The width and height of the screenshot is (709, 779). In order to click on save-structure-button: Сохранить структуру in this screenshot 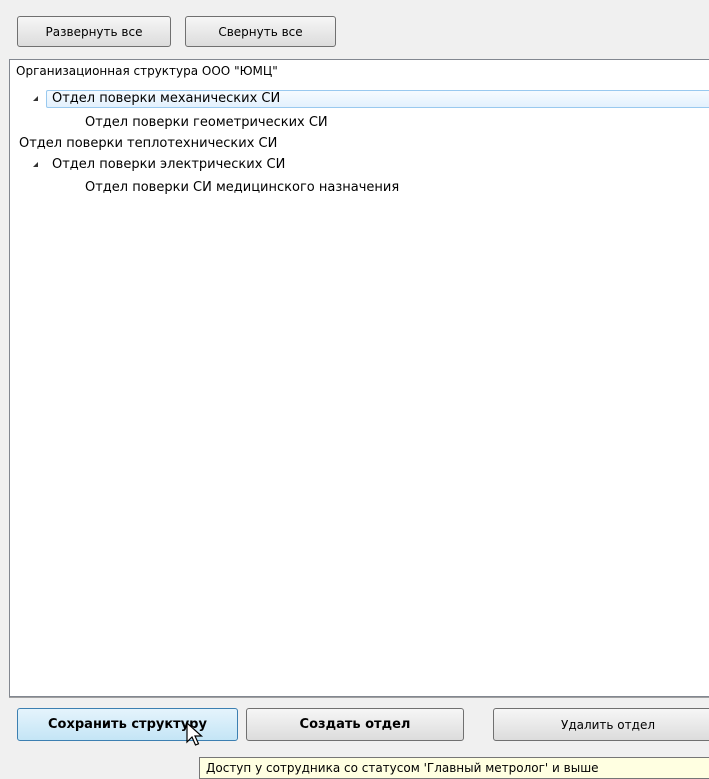, I will do `click(127, 724)`.